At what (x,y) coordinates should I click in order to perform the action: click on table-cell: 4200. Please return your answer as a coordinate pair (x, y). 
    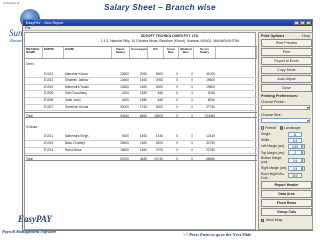
    Looking at the image, I should click on (125, 93).